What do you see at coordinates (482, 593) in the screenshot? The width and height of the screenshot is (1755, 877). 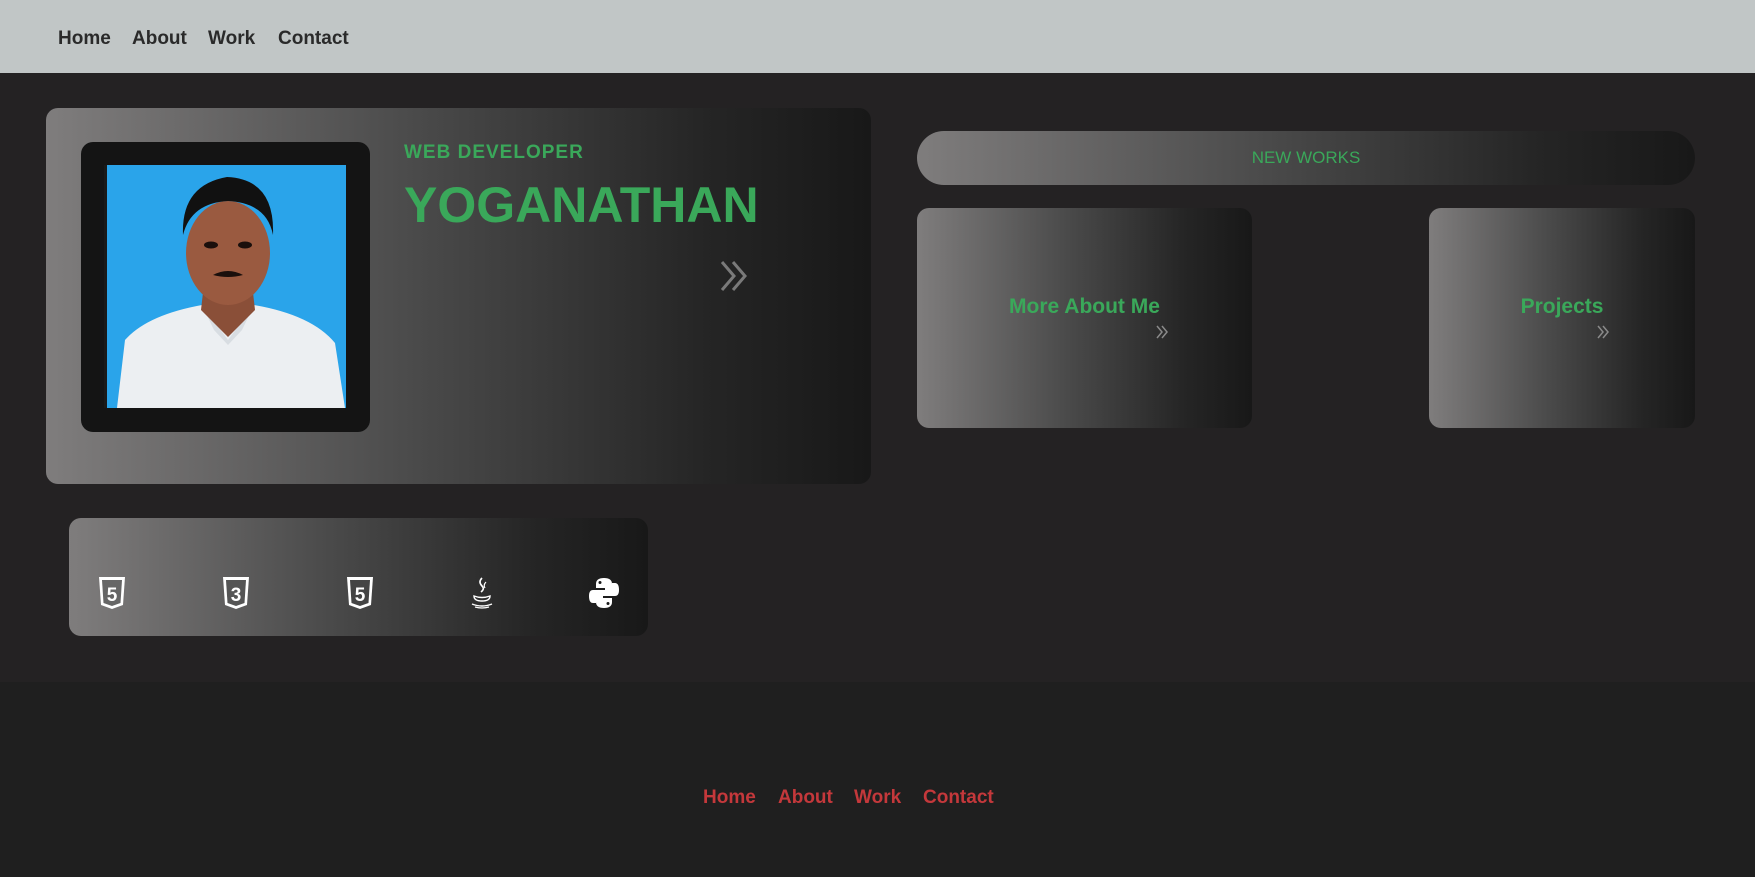 I see `java-icon` at bounding box center [482, 593].